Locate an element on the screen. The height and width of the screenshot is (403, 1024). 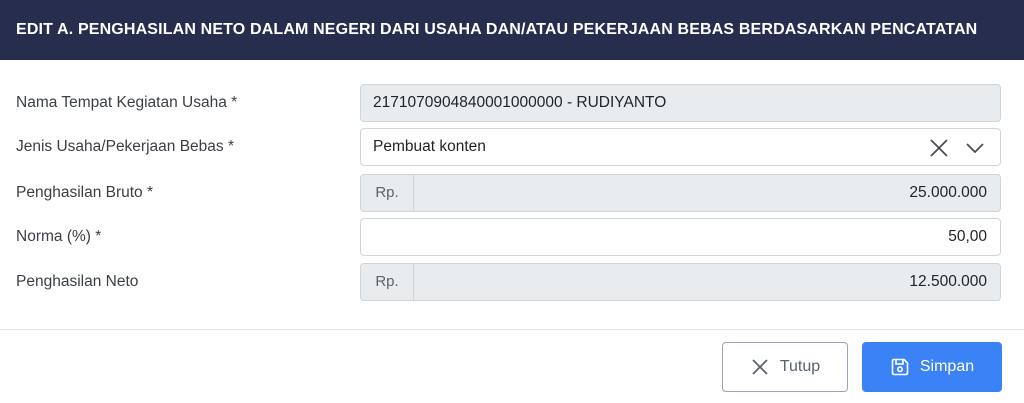
chevron-down-icon is located at coordinates (975, 148).